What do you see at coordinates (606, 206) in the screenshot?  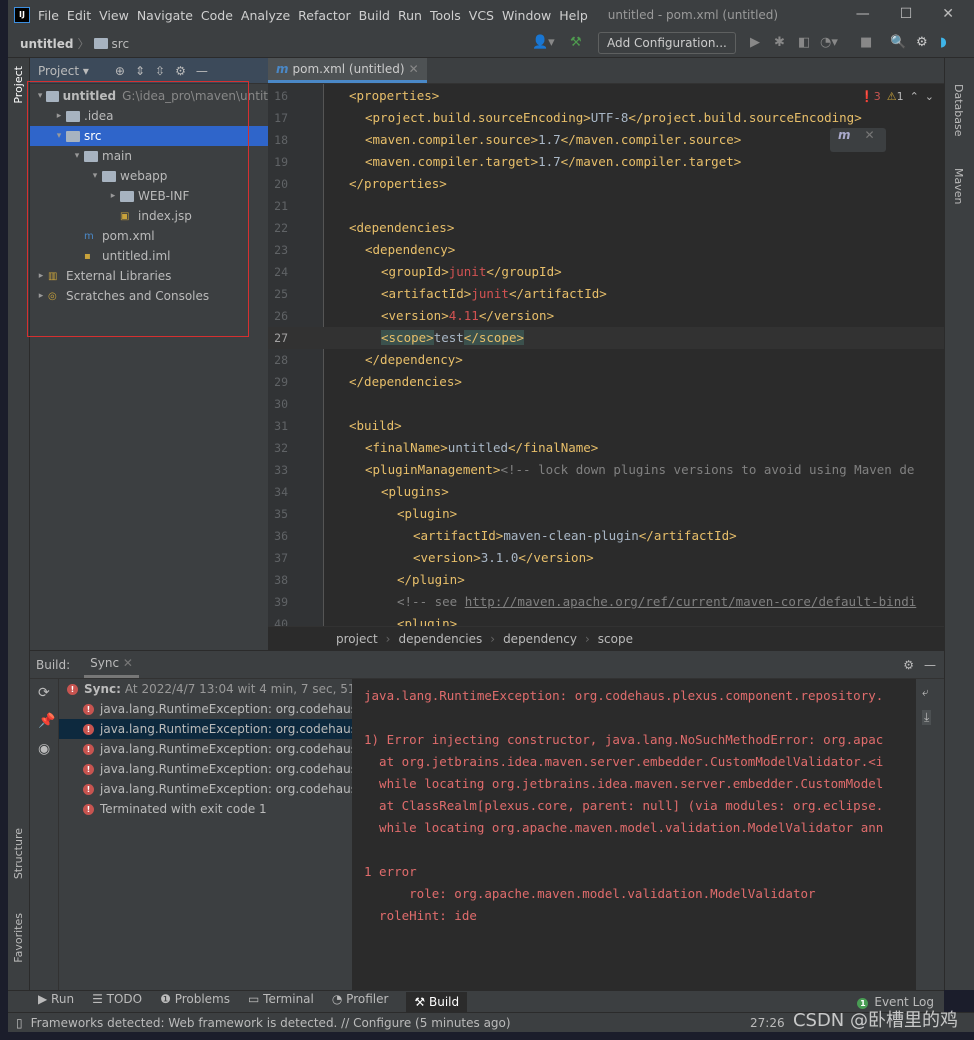 I see `code-line: 21` at bounding box center [606, 206].